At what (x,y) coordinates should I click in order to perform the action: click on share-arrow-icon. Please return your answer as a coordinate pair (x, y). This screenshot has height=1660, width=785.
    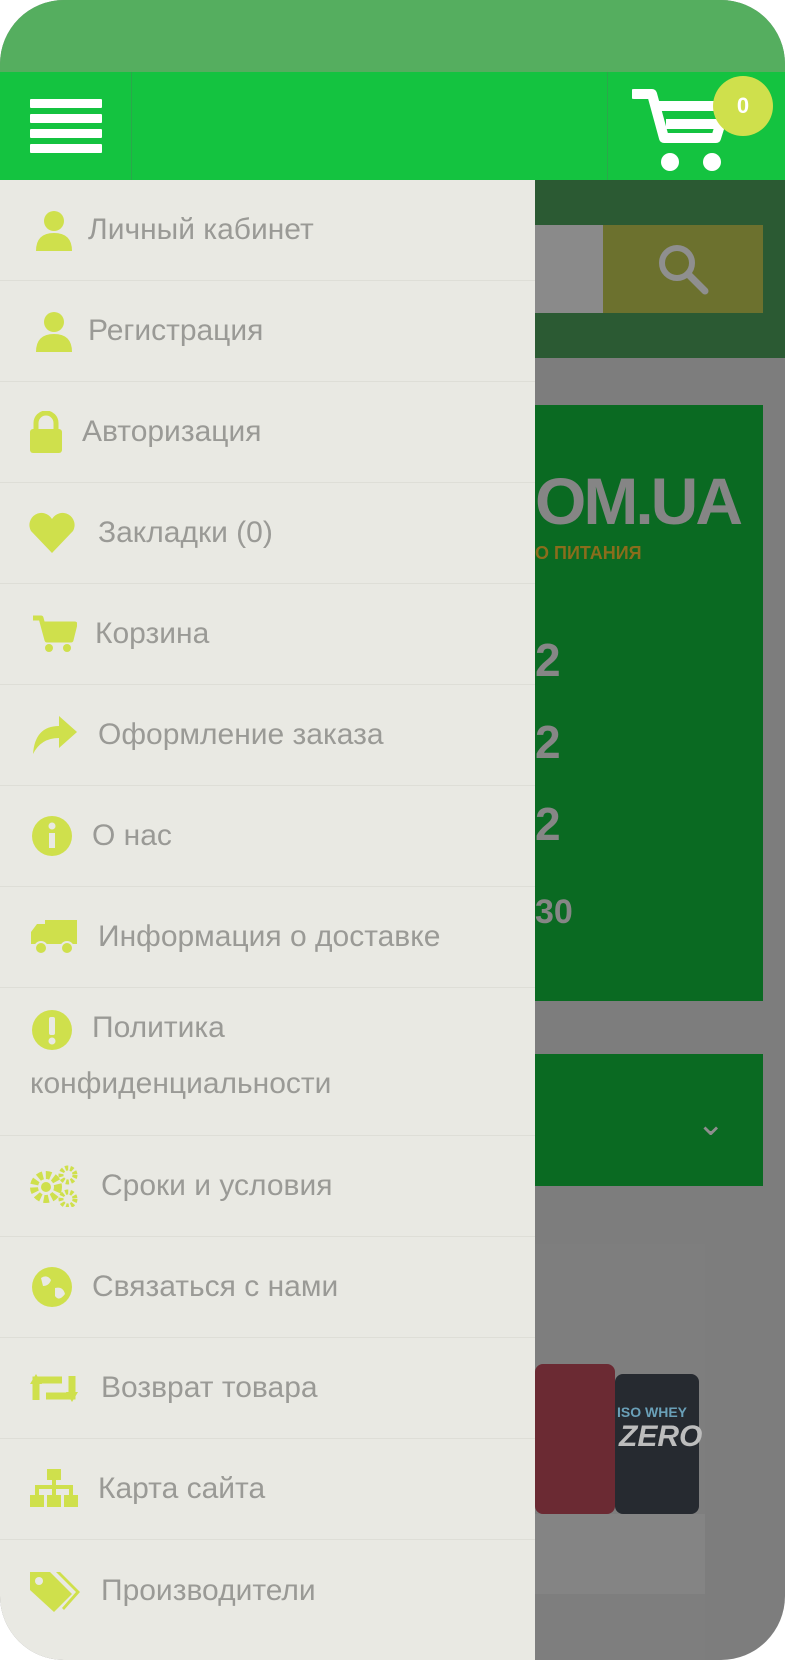
    Looking at the image, I should click on (54, 735).